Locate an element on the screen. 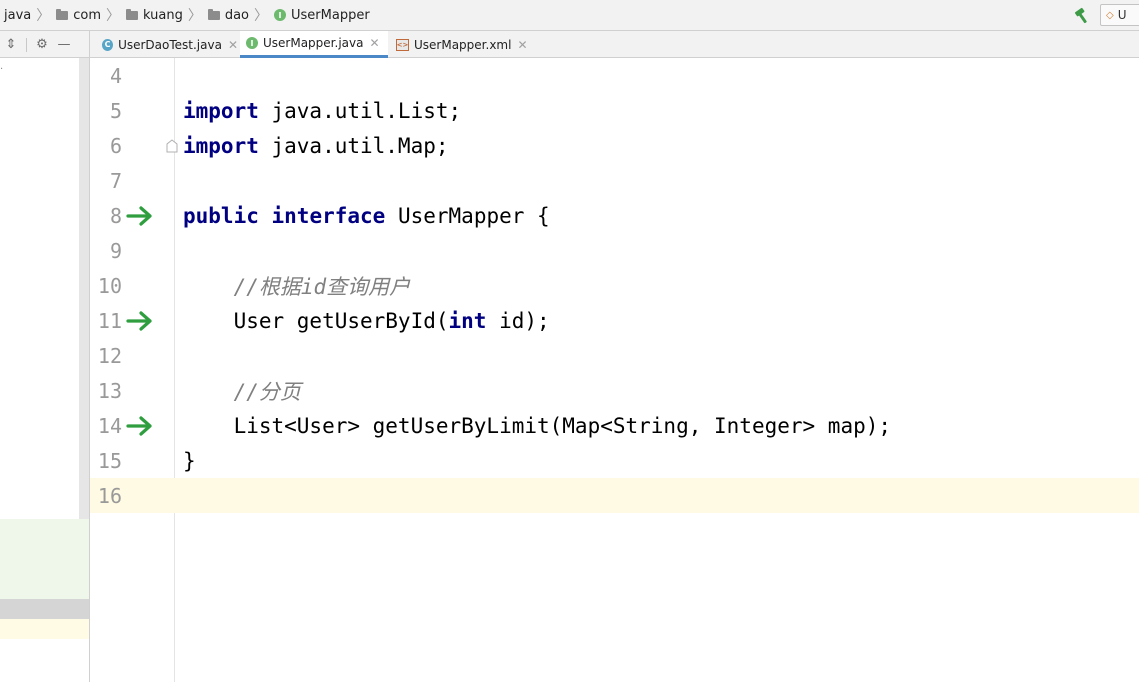 Image resolution: width=1139 pixels, height=682 pixels. code-text: import java.util.Map; is located at coordinates (312, 146).